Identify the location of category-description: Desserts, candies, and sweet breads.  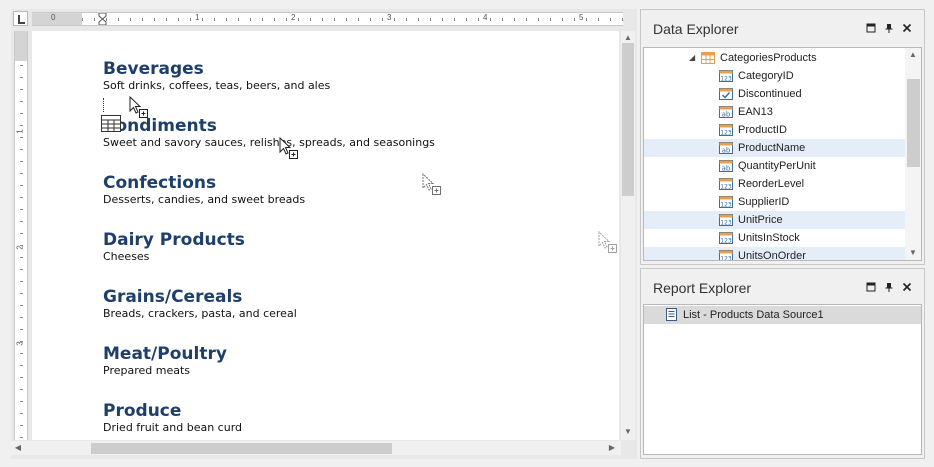
(204, 199).